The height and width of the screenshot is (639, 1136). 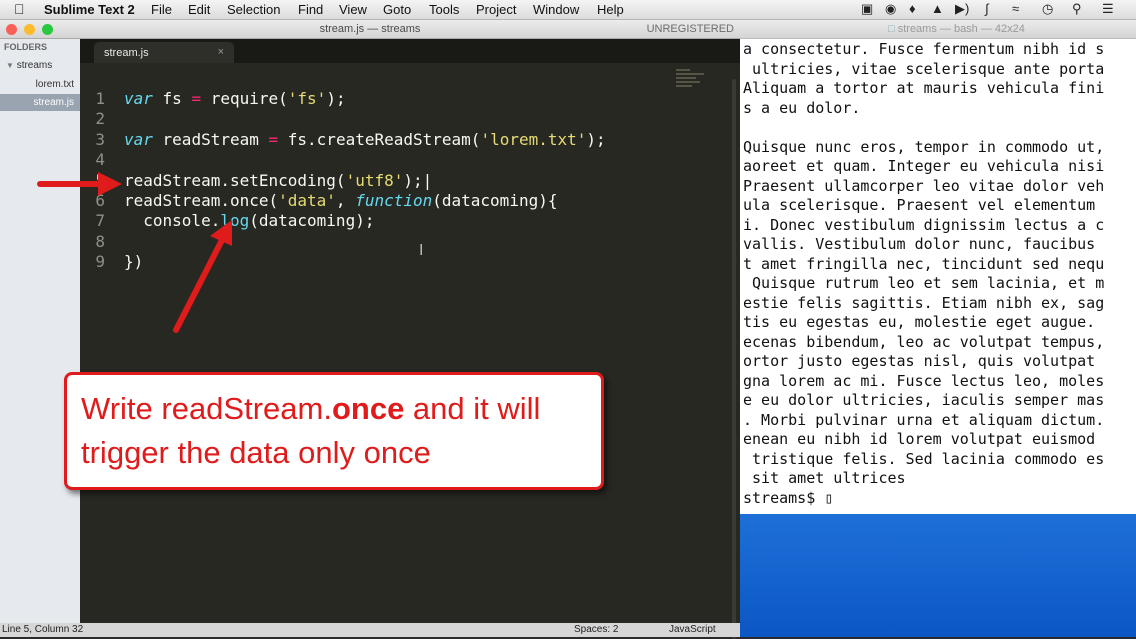 What do you see at coordinates (961, 29) in the screenshot?
I see `terminal-title: streams — bash — 42x24` at bounding box center [961, 29].